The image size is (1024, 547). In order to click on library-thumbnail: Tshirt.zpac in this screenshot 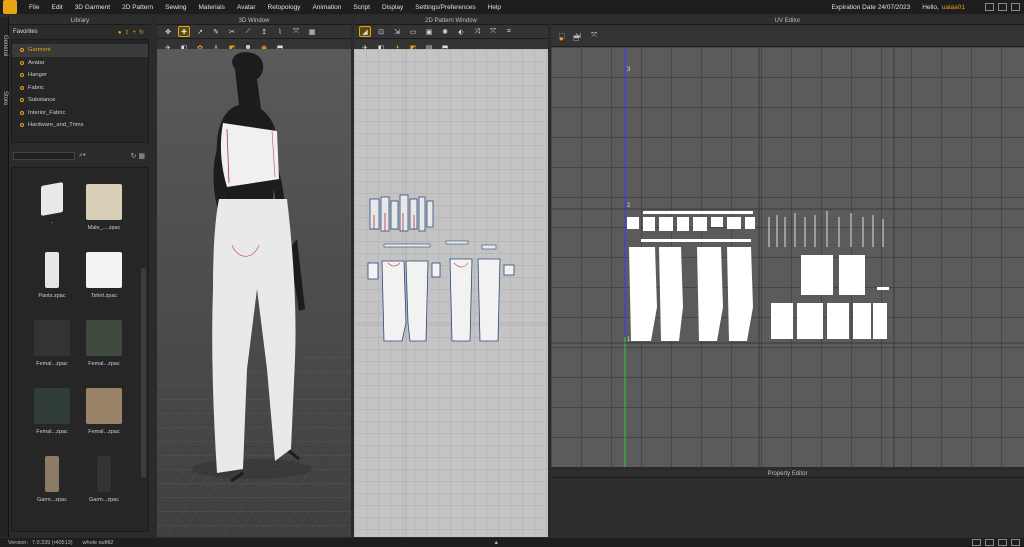, I will do `click(104, 275)`.